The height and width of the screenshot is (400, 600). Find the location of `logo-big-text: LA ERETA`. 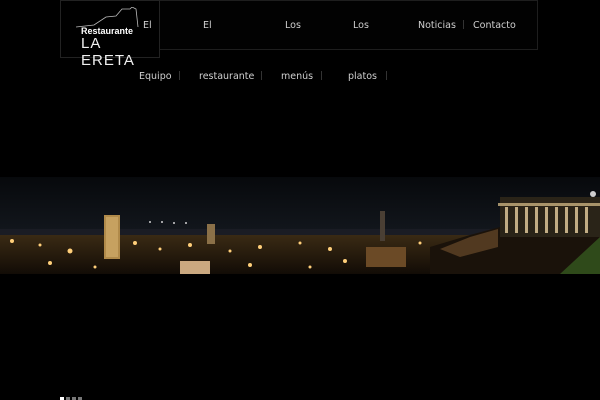

logo-big-text: LA ERETA is located at coordinates (108, 52).